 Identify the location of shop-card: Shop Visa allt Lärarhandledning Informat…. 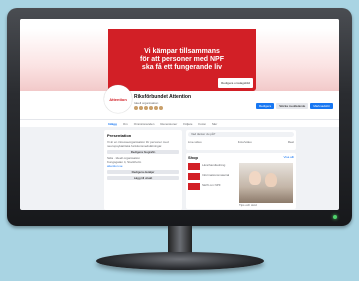
(241, 181).